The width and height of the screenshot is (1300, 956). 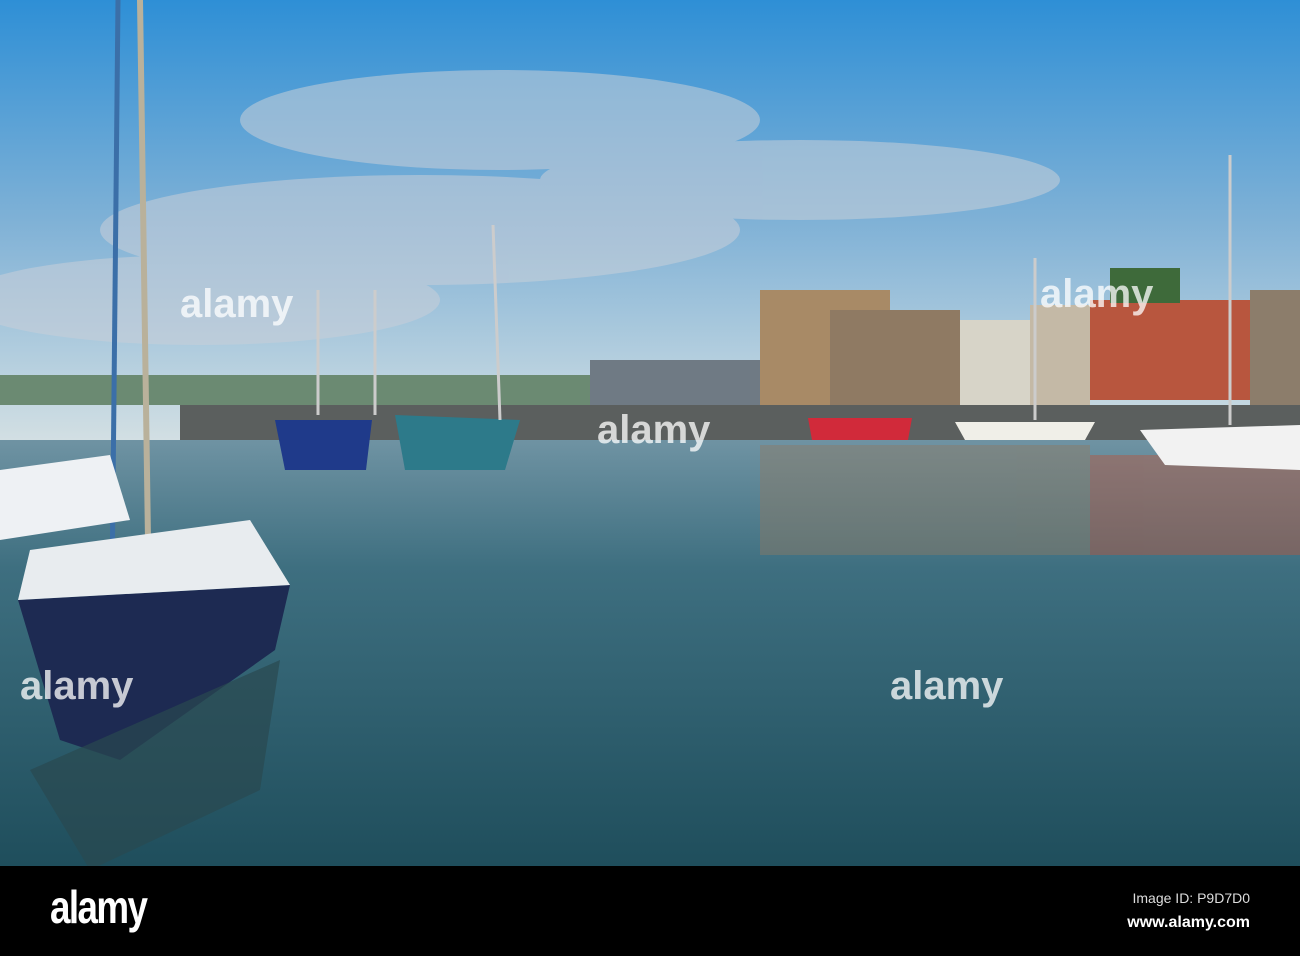 I want to click on alamy-logo: alamy, so click(x=99, y=907).